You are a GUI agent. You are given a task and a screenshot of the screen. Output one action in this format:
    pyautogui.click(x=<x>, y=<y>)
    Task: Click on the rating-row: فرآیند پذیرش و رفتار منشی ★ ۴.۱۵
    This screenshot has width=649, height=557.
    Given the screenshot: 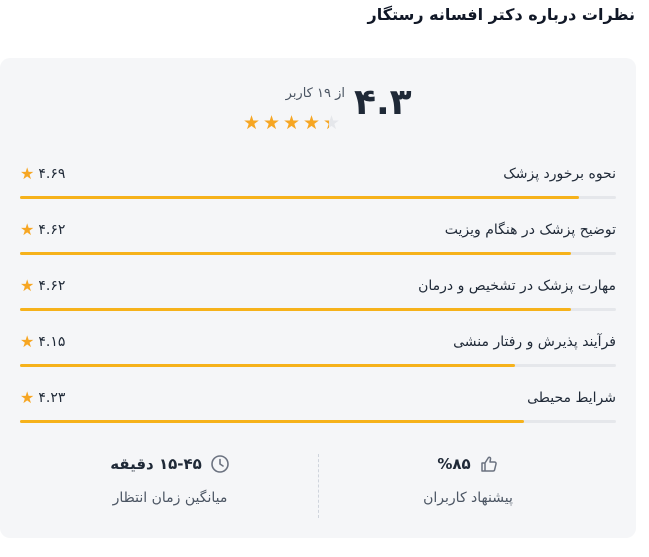 What is the action you would take?
    pyautogui.click(x=318, y=354)
    